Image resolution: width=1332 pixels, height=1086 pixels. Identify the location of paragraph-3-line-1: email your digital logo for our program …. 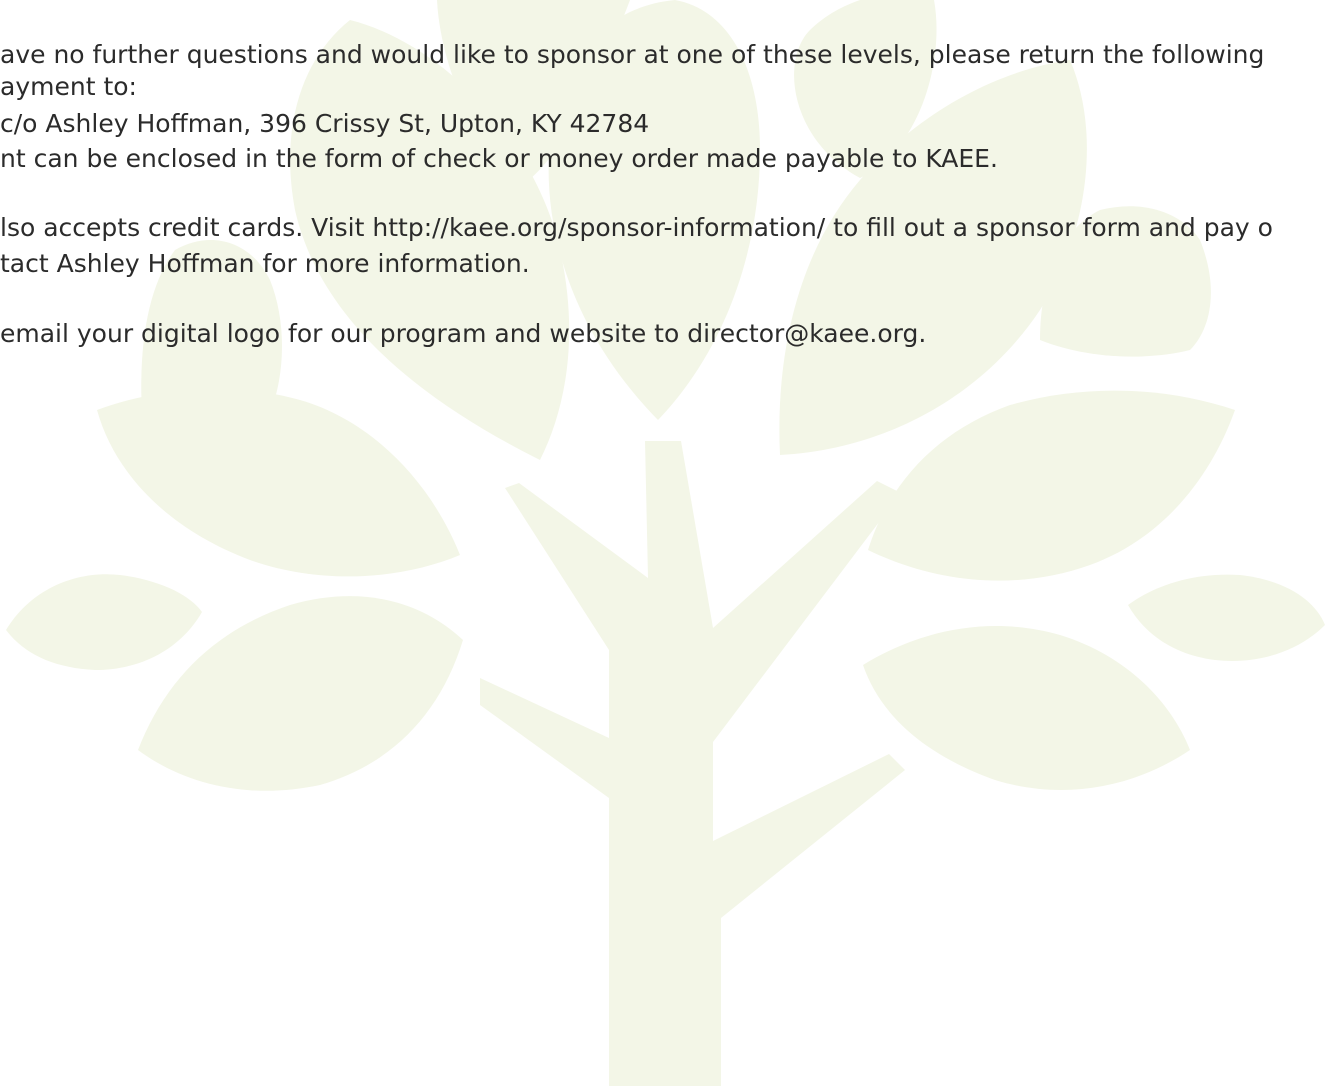
(463, 333).